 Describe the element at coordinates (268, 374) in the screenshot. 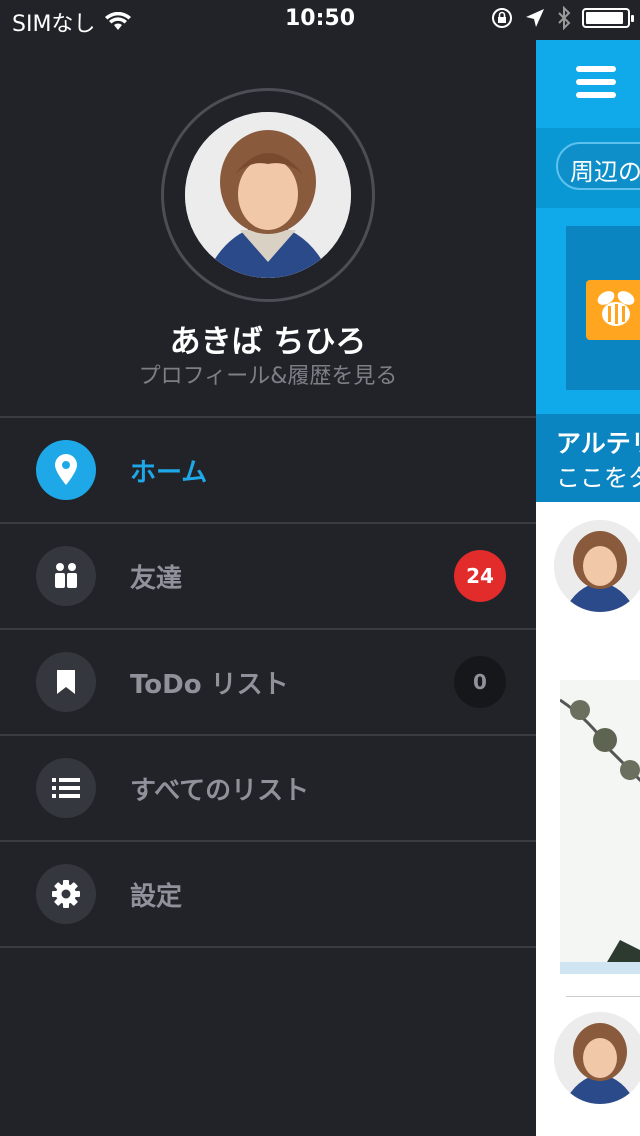

I see `profile-link: プロフィール&履歴を見る` at that location.